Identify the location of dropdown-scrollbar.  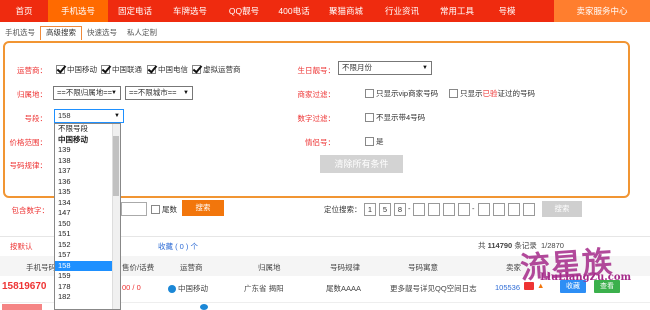
(116, 216).